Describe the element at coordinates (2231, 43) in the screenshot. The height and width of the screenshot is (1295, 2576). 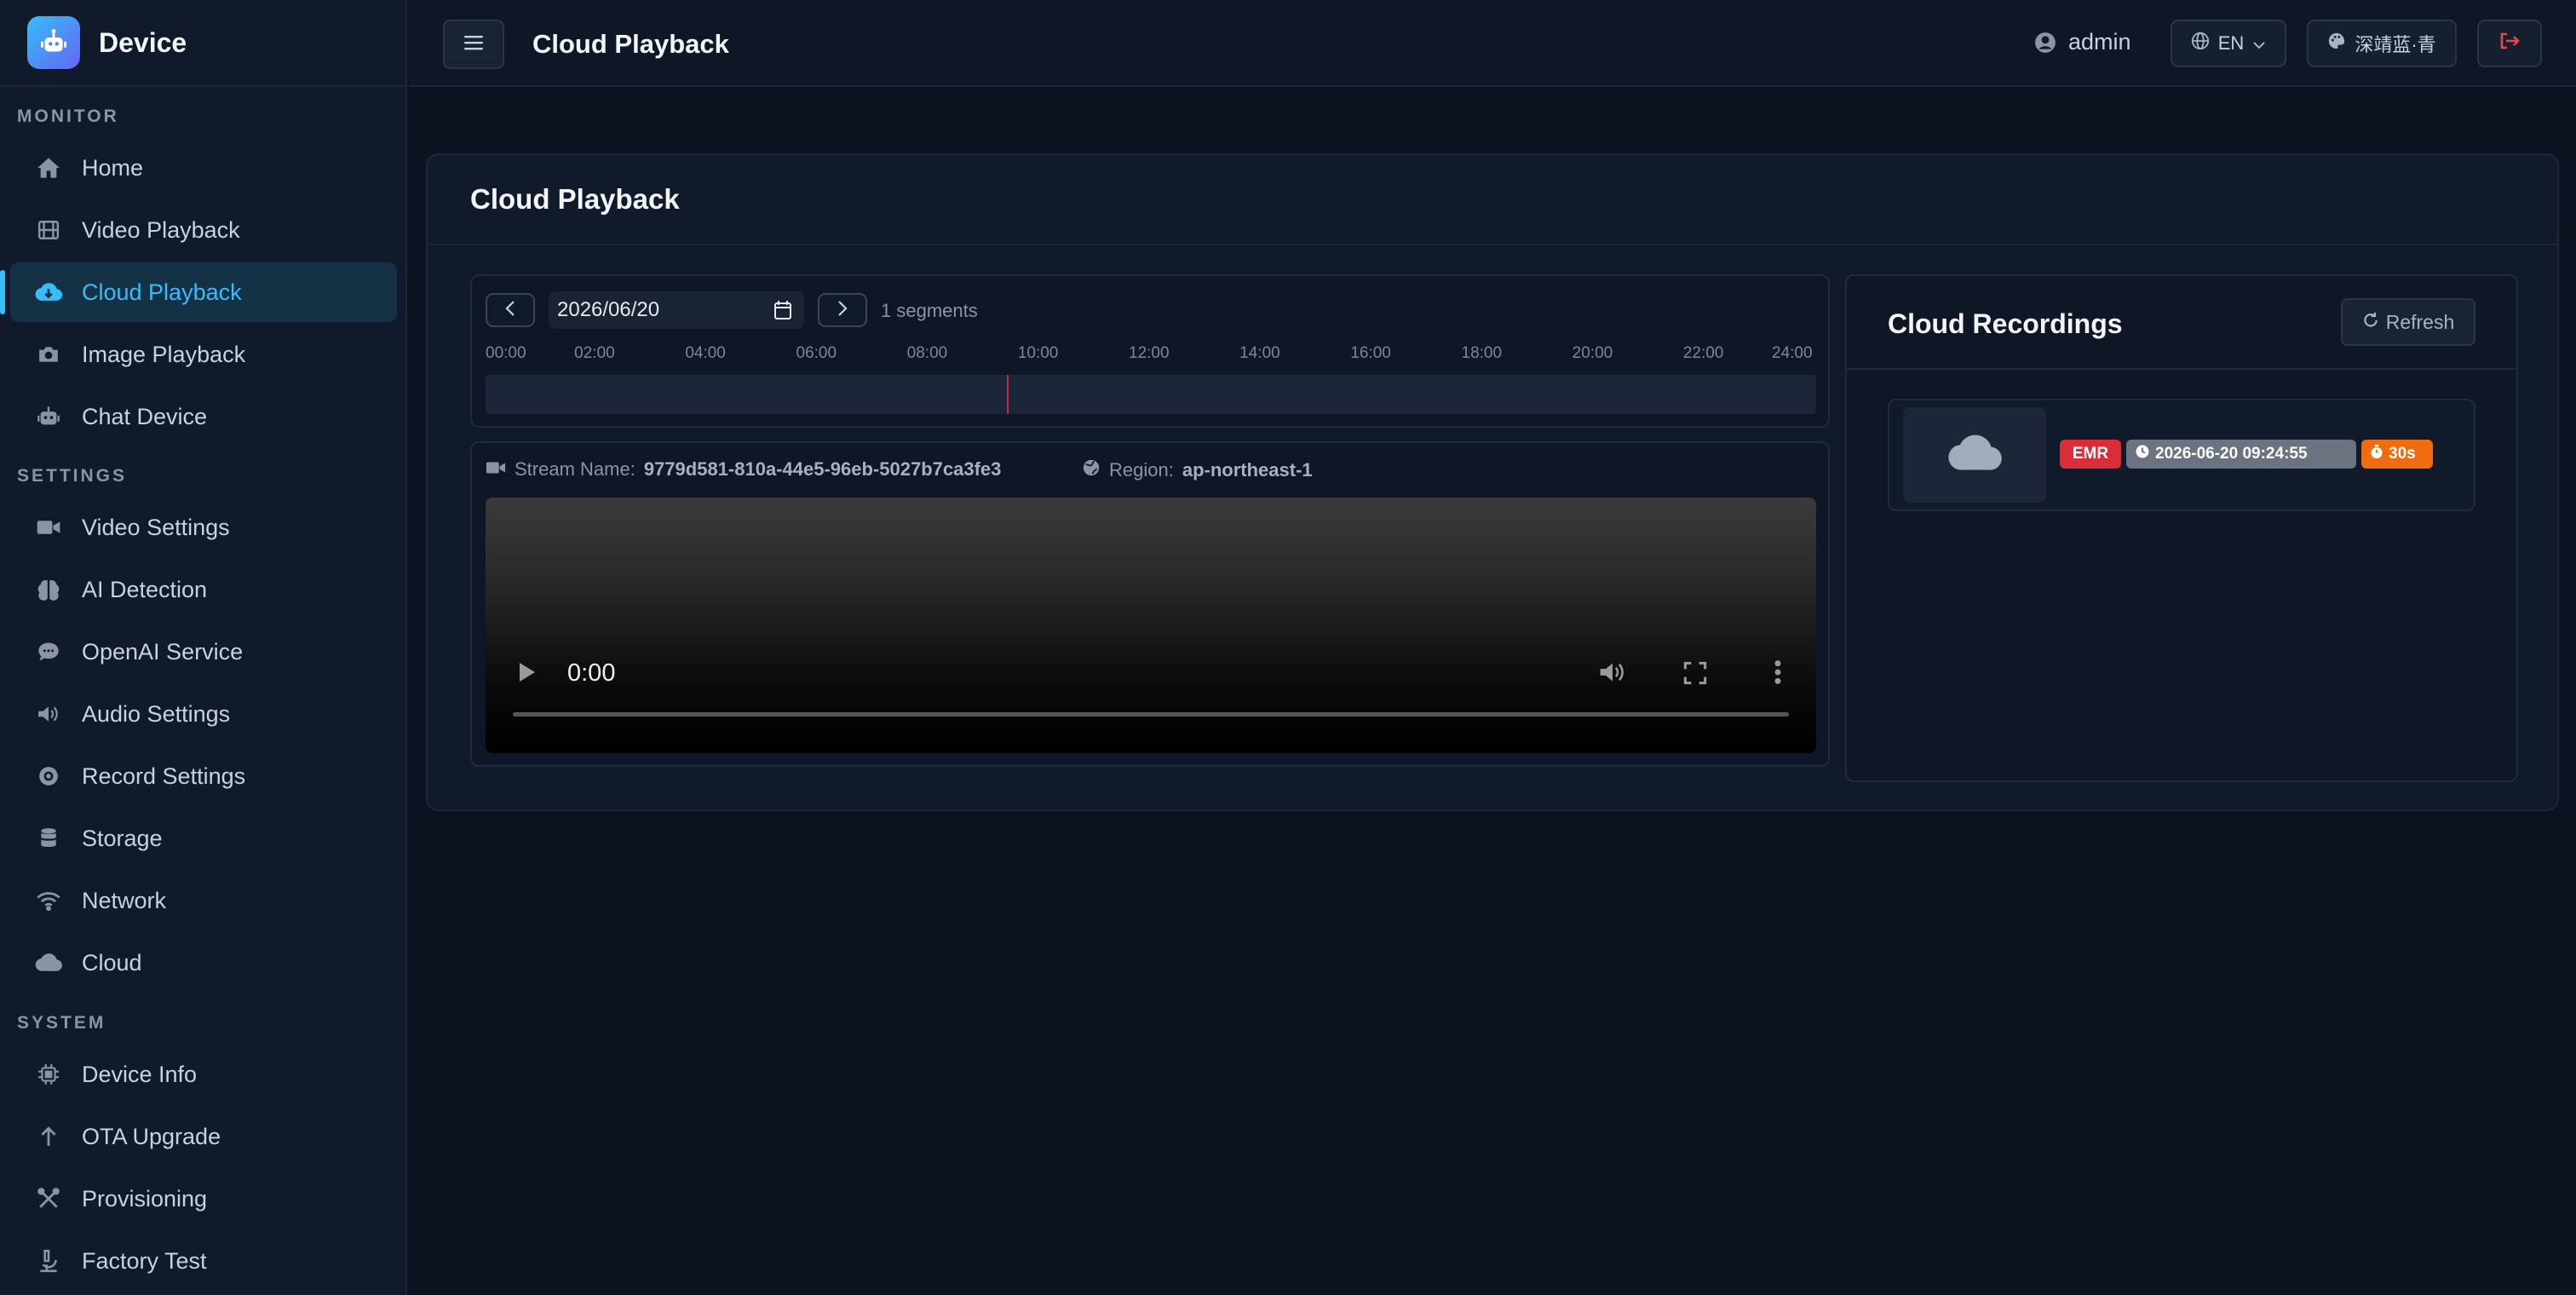
I see `language-label: EN` at that location.